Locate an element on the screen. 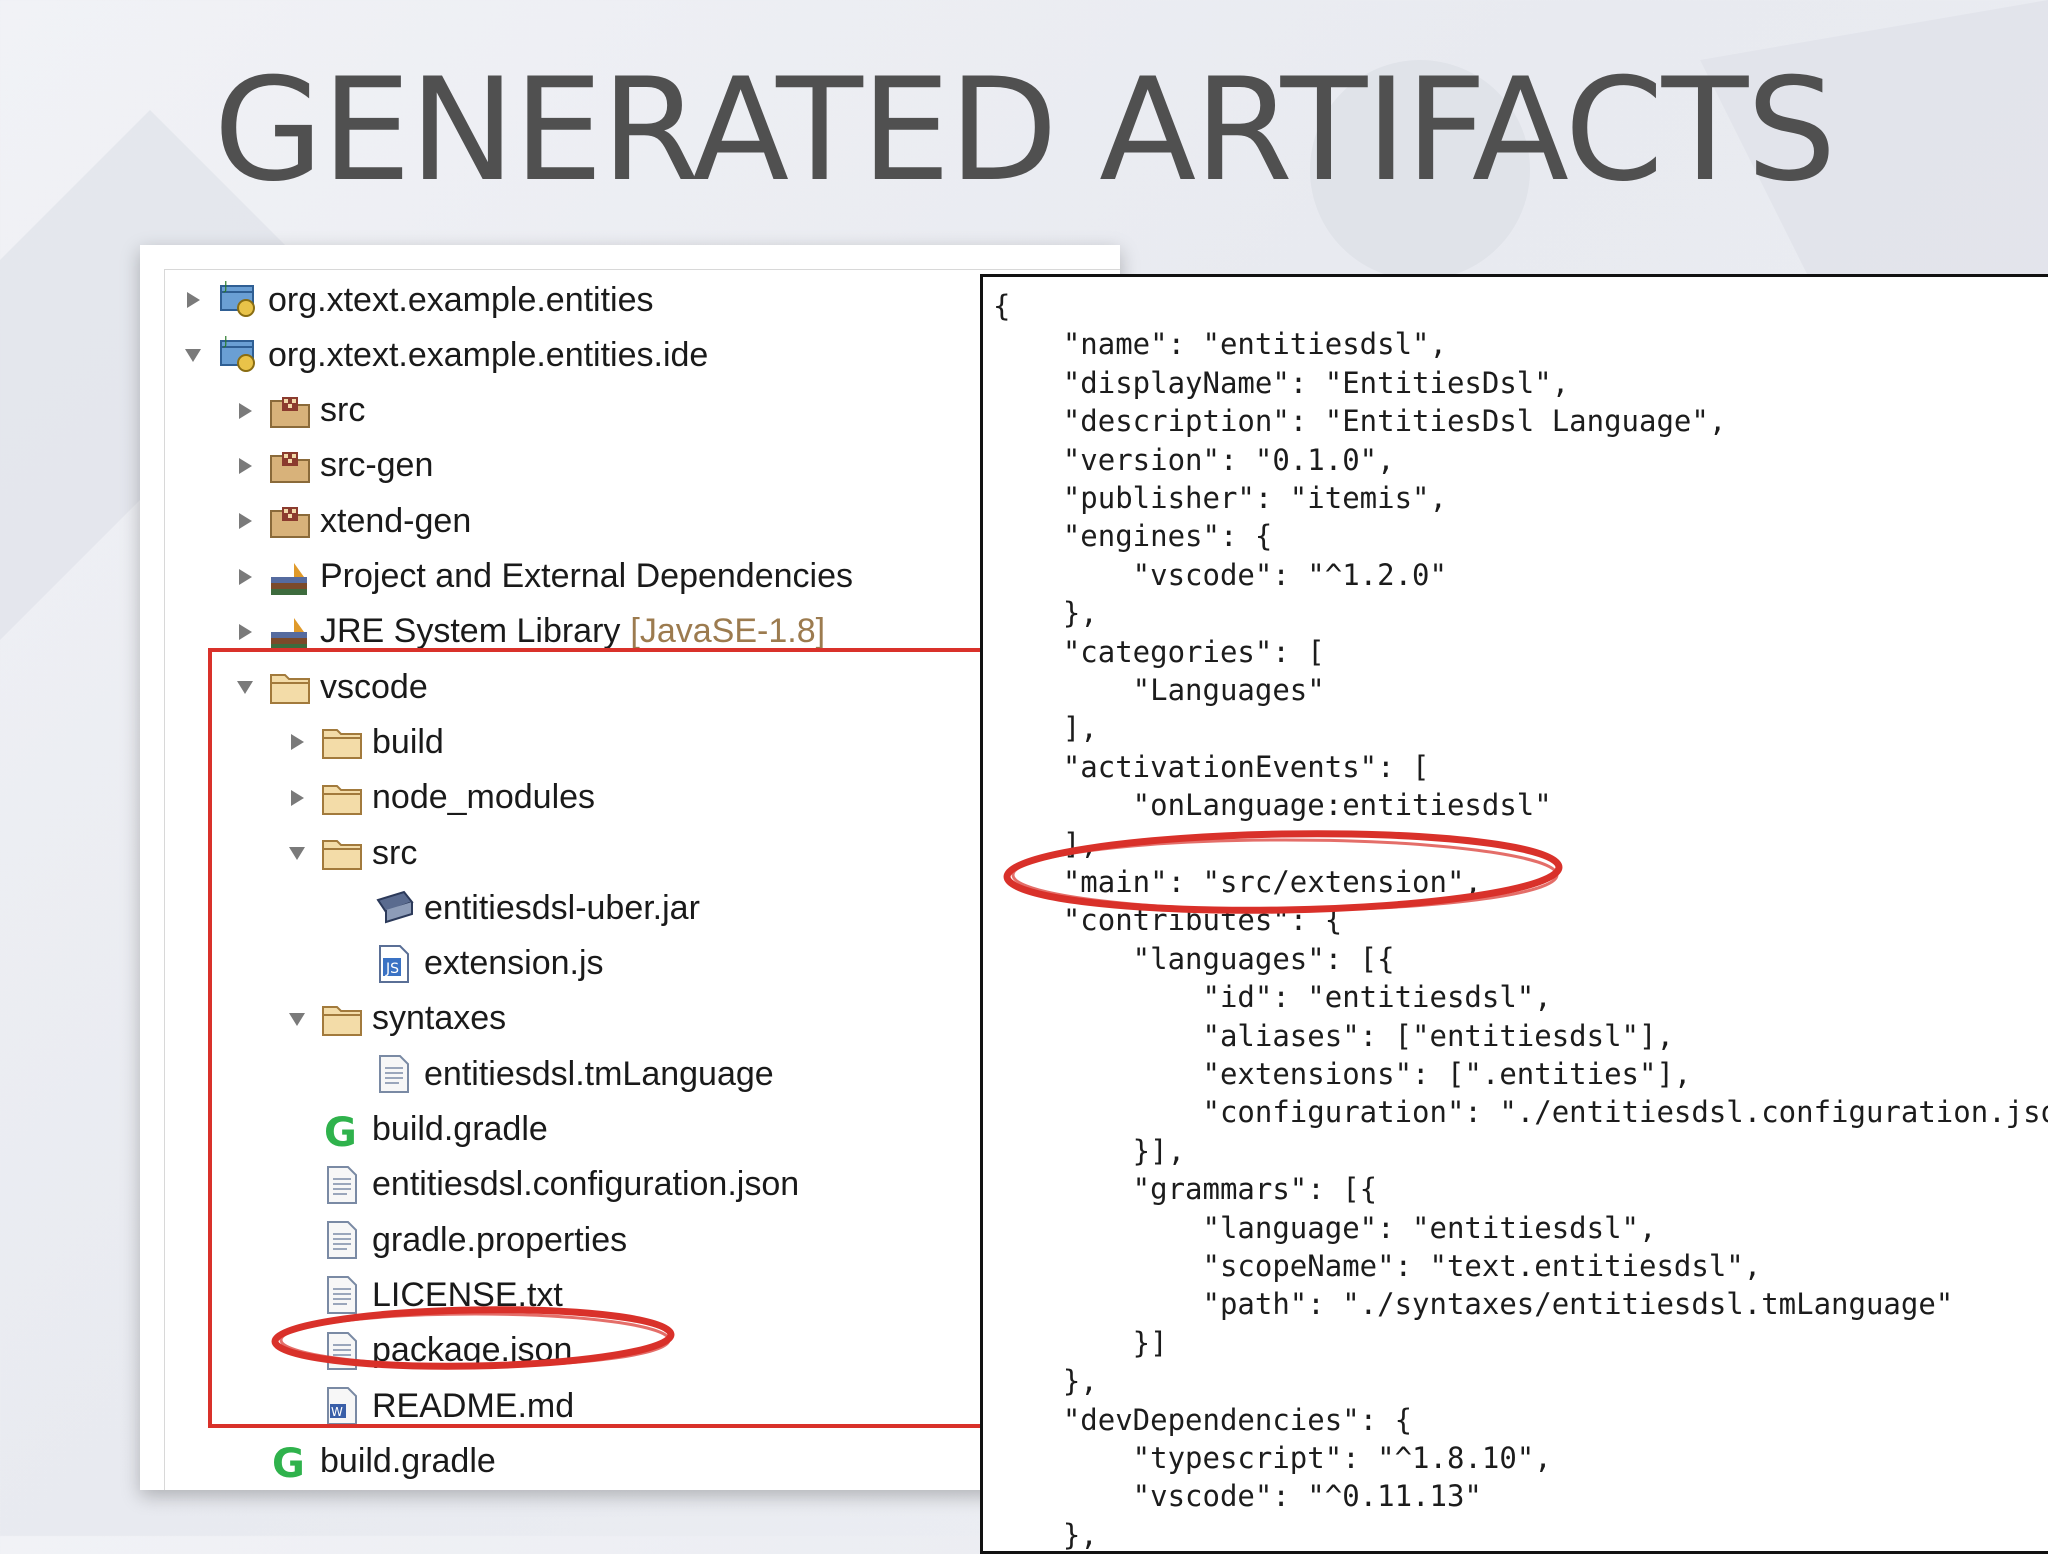 This screenshot has height=1554, width=2048. code-line: "language": "entitiesdsl", is located at coordinates (1325, 1227).